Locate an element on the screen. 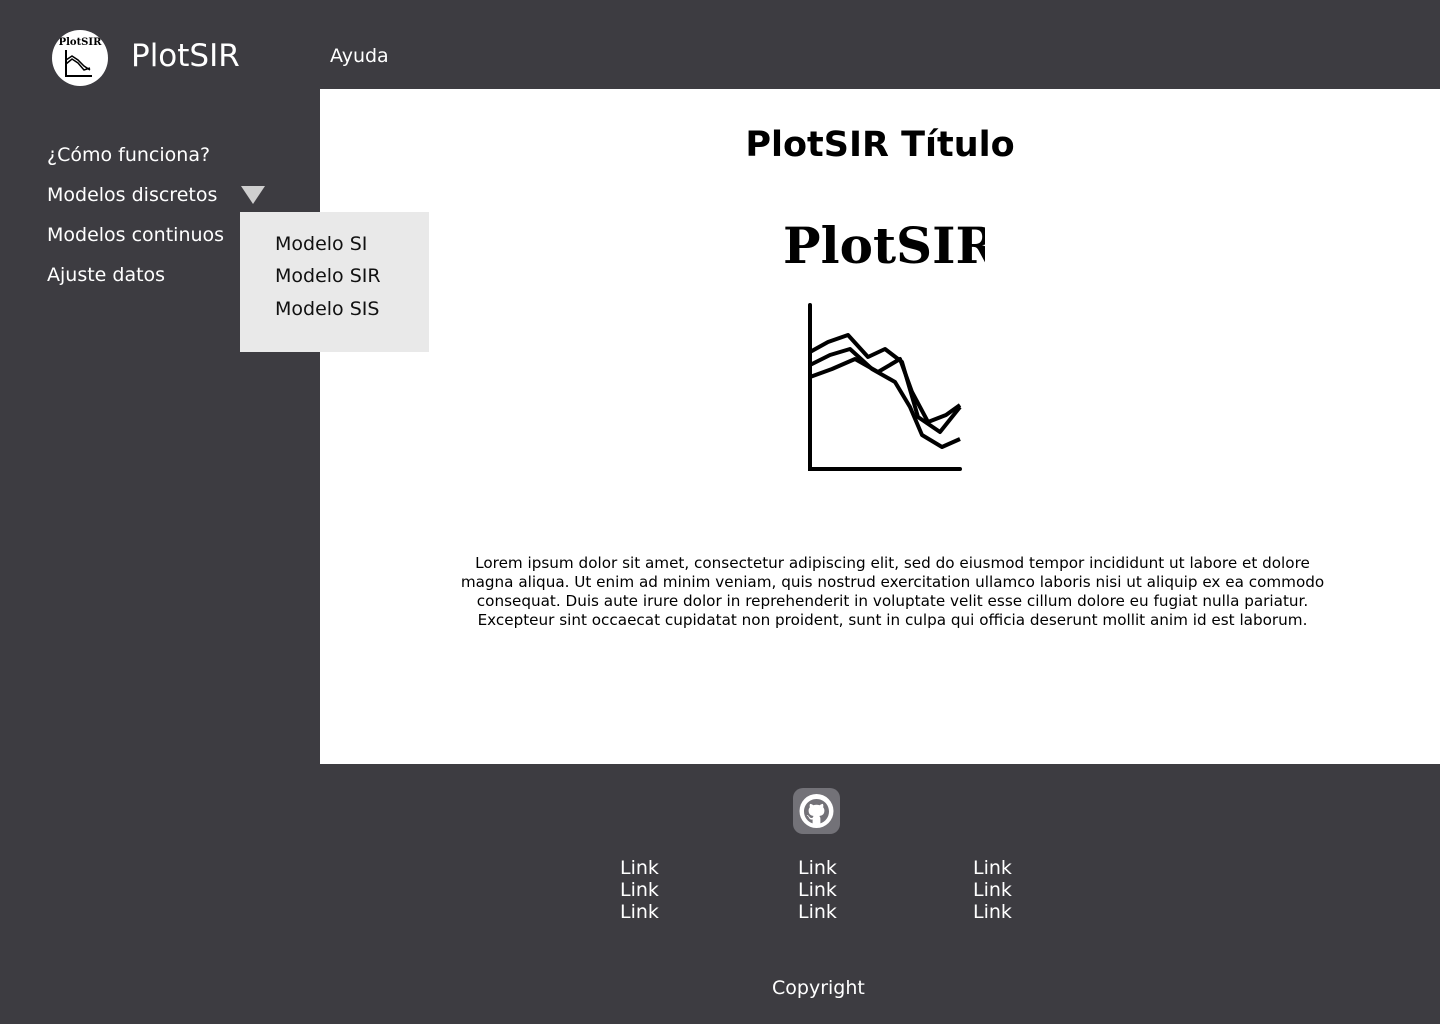 This screenshot has height=1024, width=1440. footer-column-2: Link Link Link is located at coordinates (817, 890).